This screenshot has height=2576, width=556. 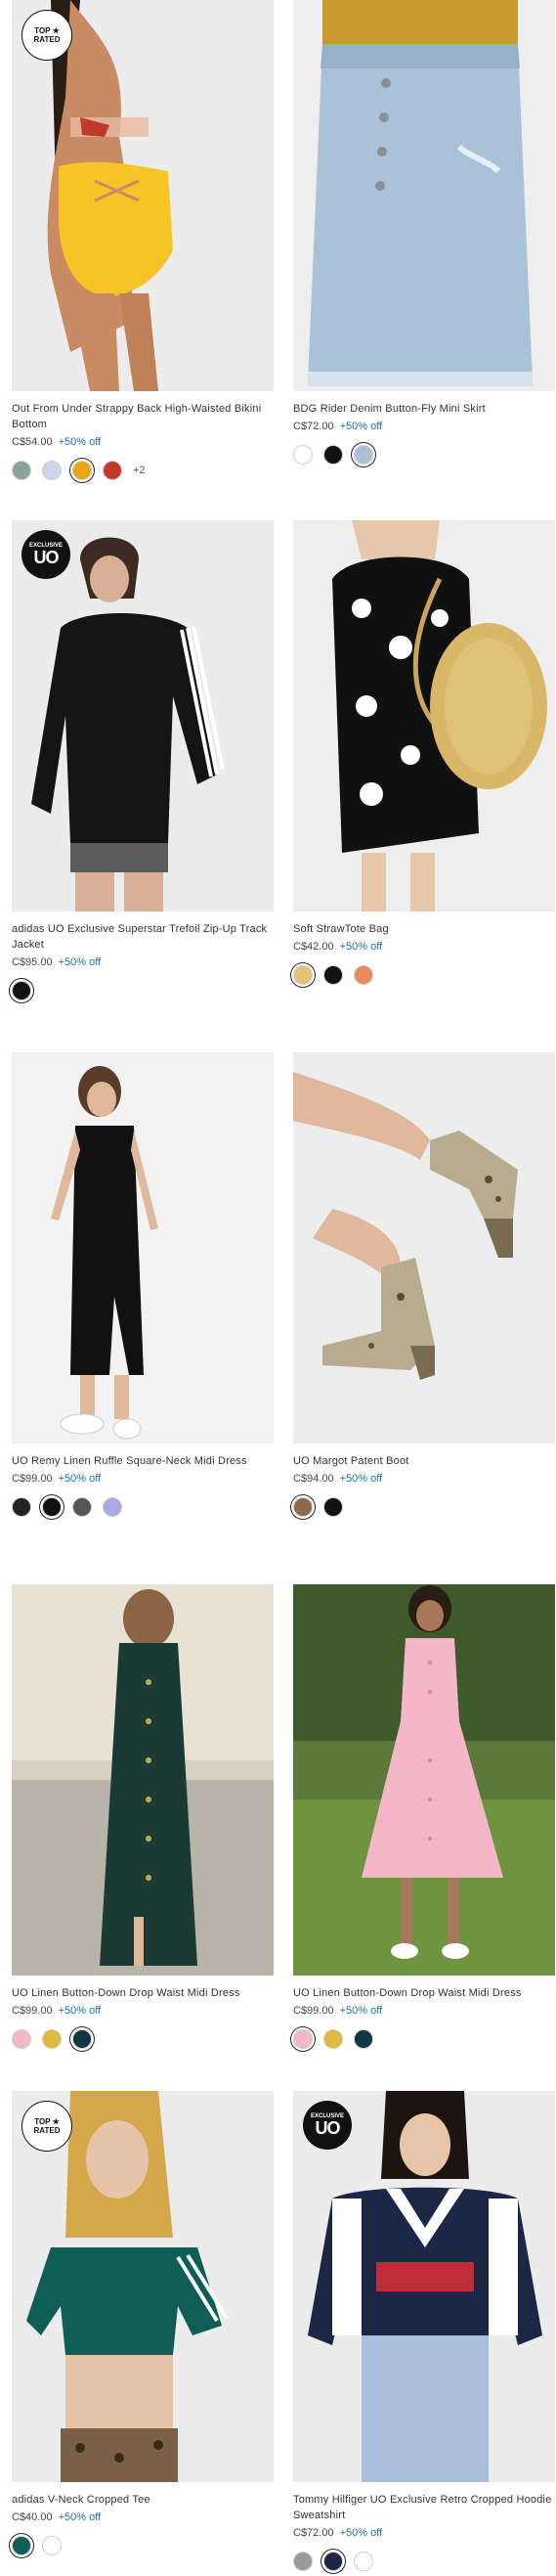 What do you see at coordinates (424, 947) in the screenshot?
I see `product-price: C$42.00 +50% off` at bounding box center [424, 947].